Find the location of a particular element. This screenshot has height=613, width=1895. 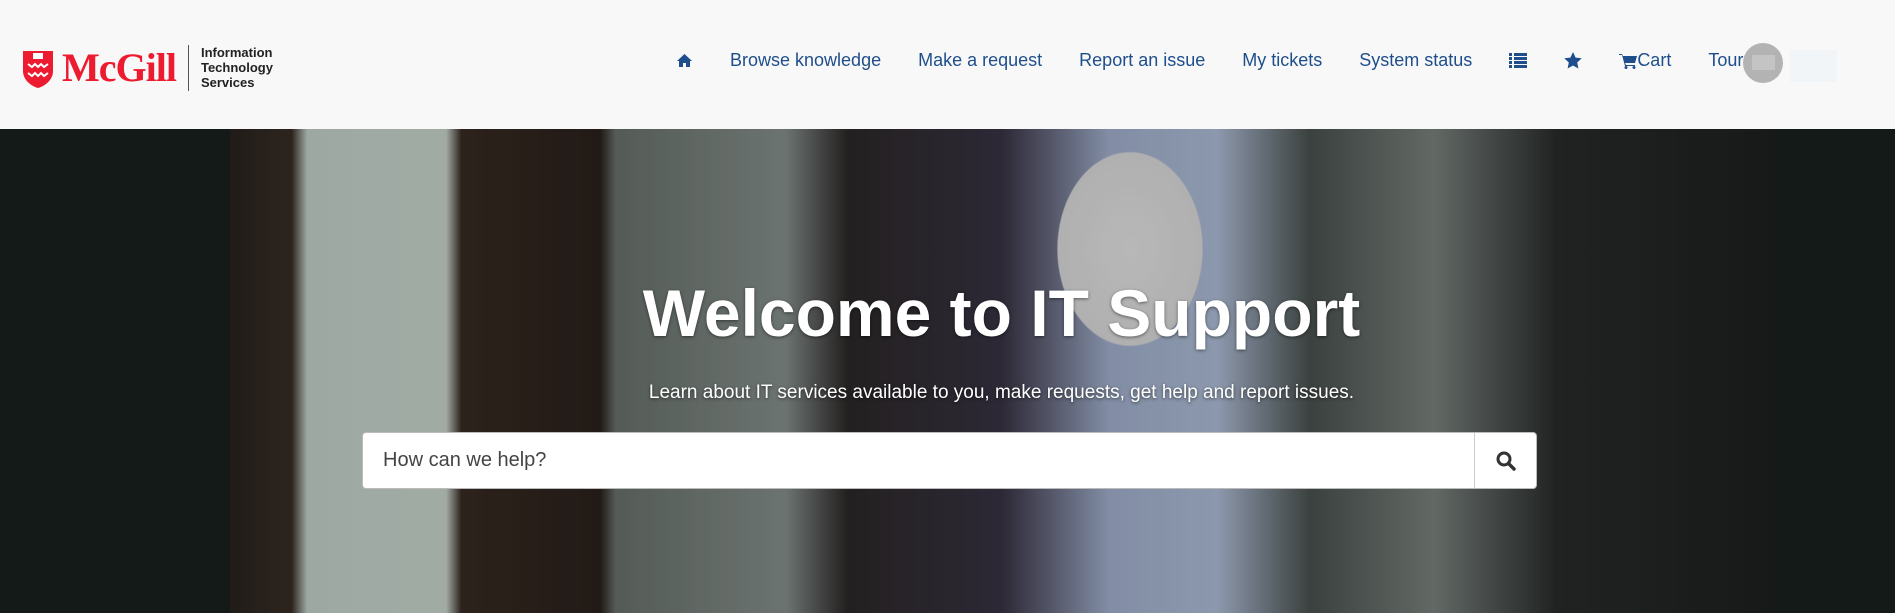

list-icon is located at coordinates (1518, 60).